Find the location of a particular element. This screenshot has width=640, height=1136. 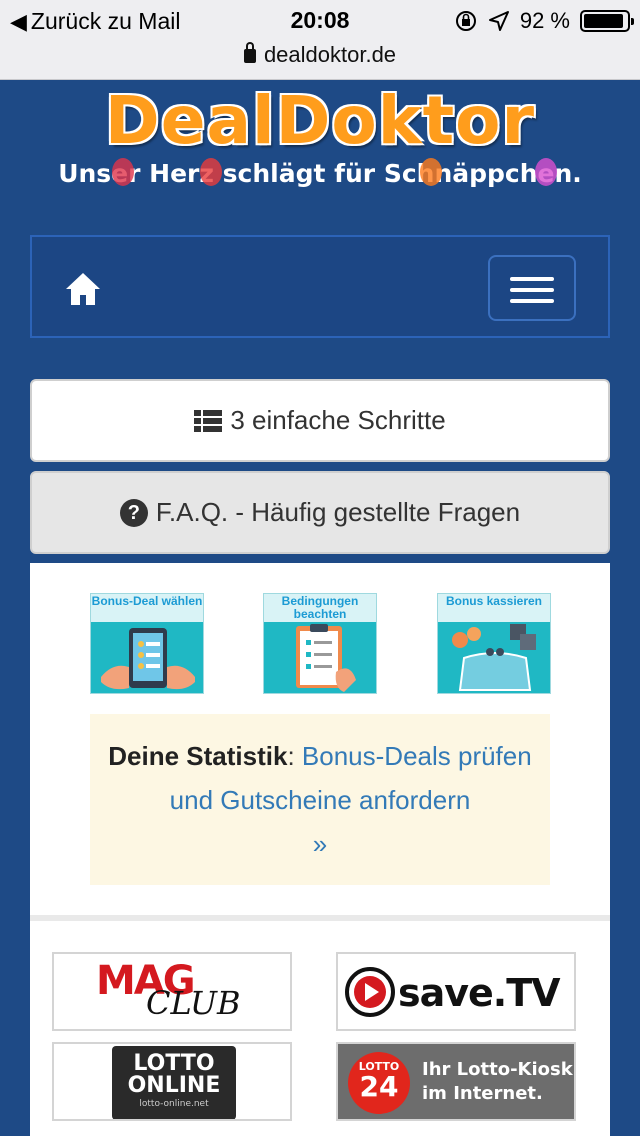

three-steps-button: 3 einfache Schritte is located at coordinates (320, 420).